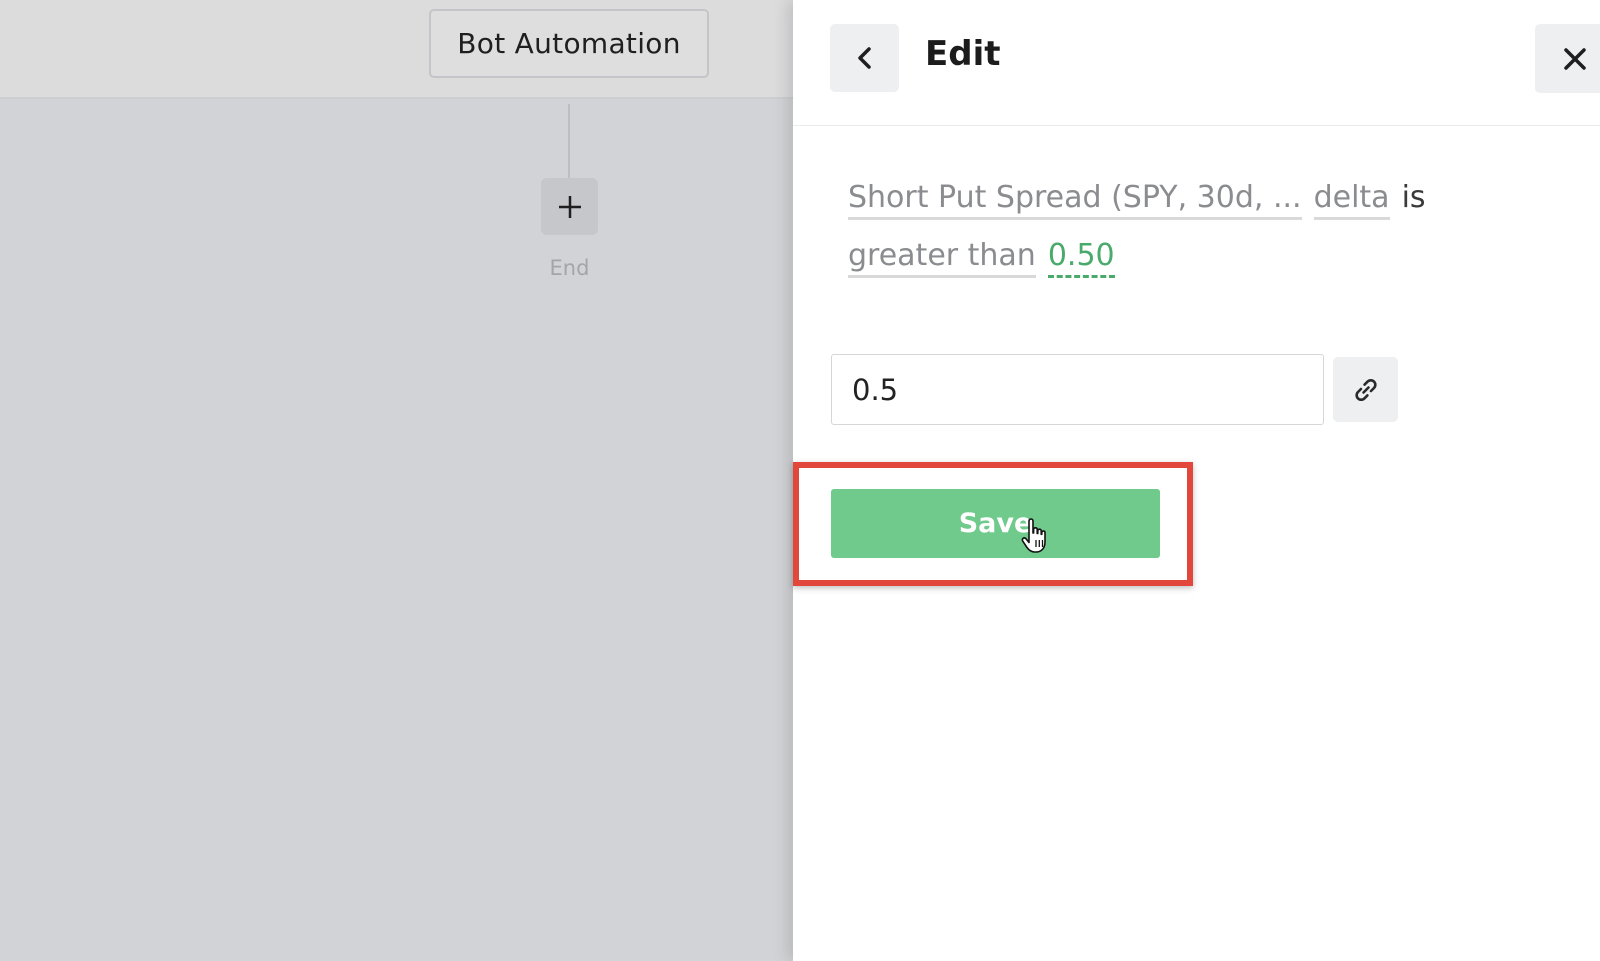 Image resolution: width=1600 pixels, height=961 pixels. I want to click on link-icon, so click(1365, 389).